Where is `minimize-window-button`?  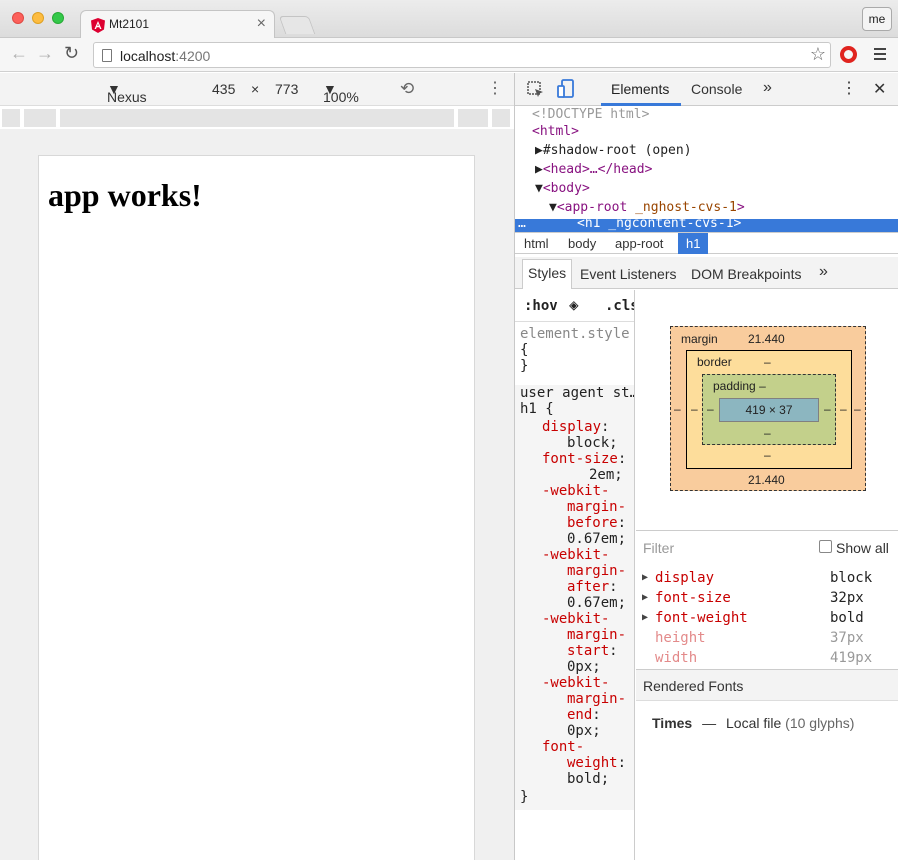
minimize-window-button is located at coordinates (38, 18).